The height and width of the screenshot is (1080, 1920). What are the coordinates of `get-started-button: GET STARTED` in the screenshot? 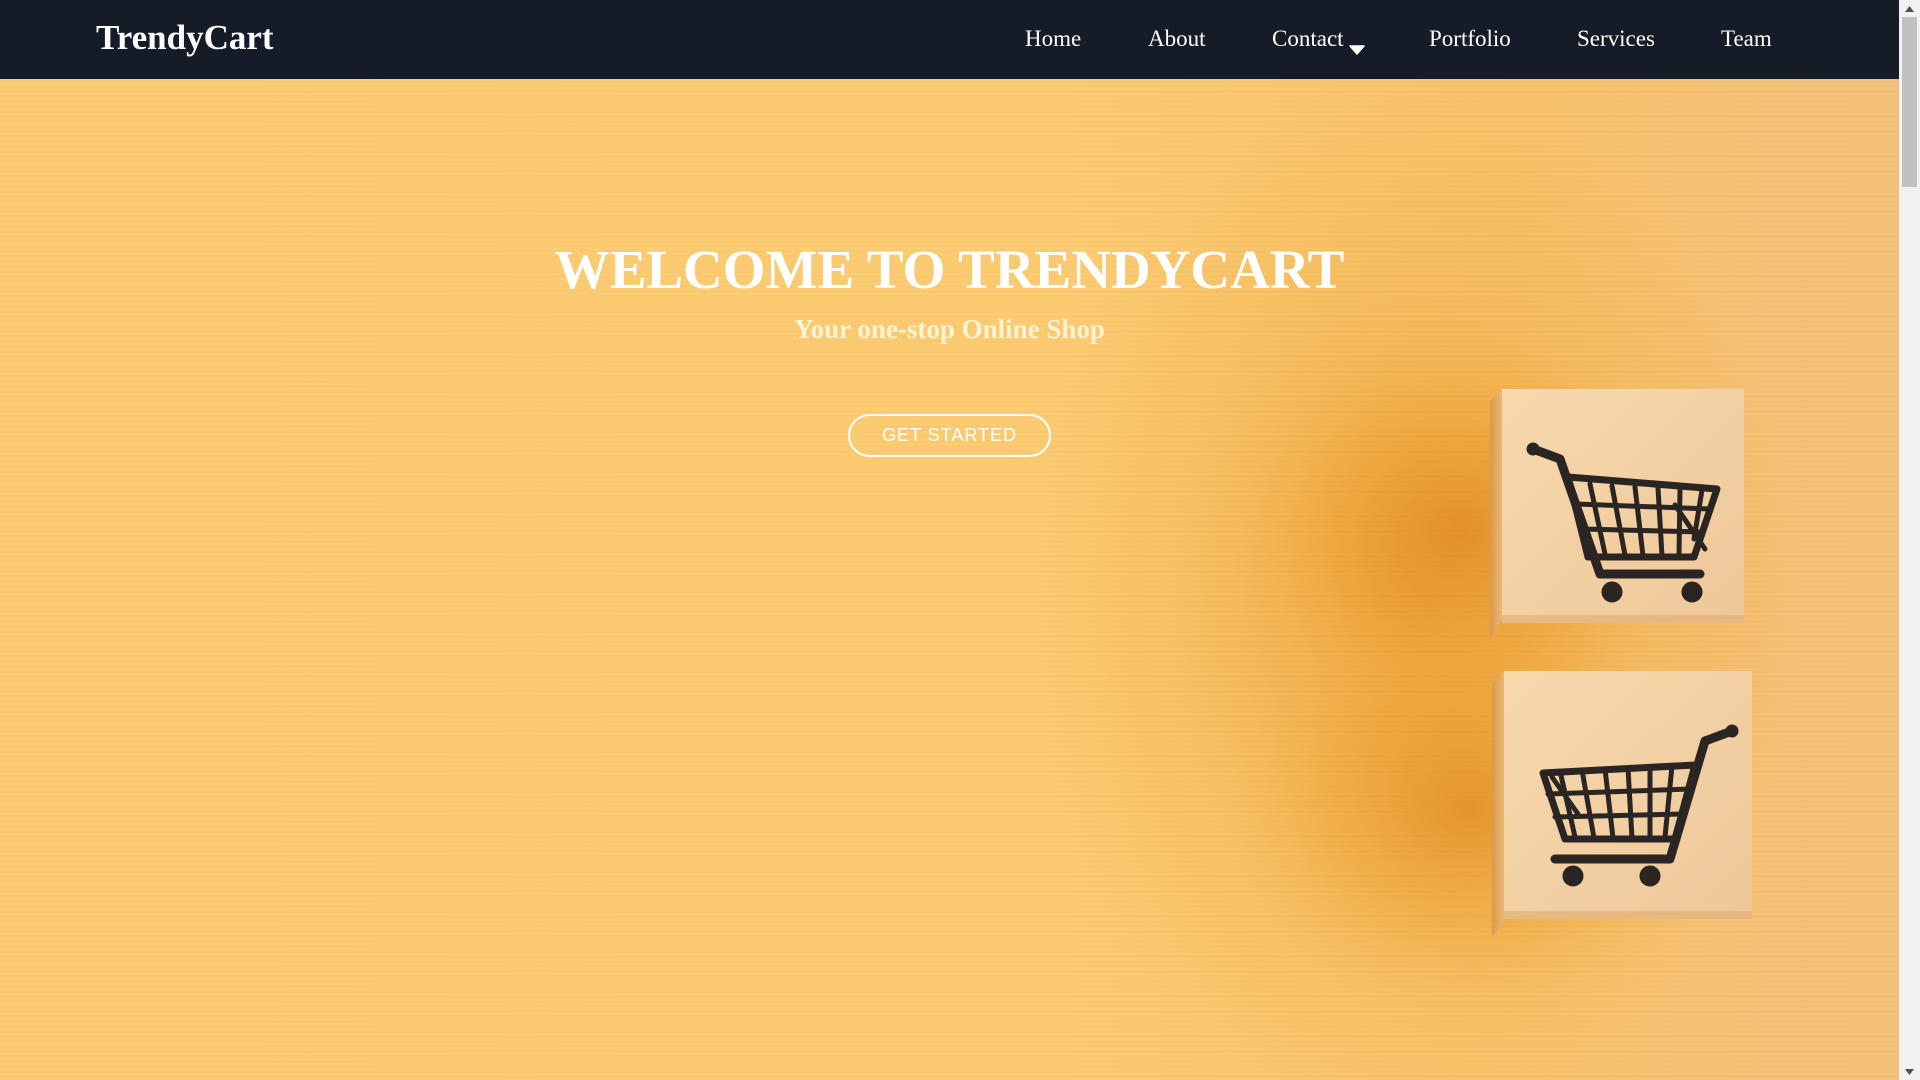 It's located at (949, 435).